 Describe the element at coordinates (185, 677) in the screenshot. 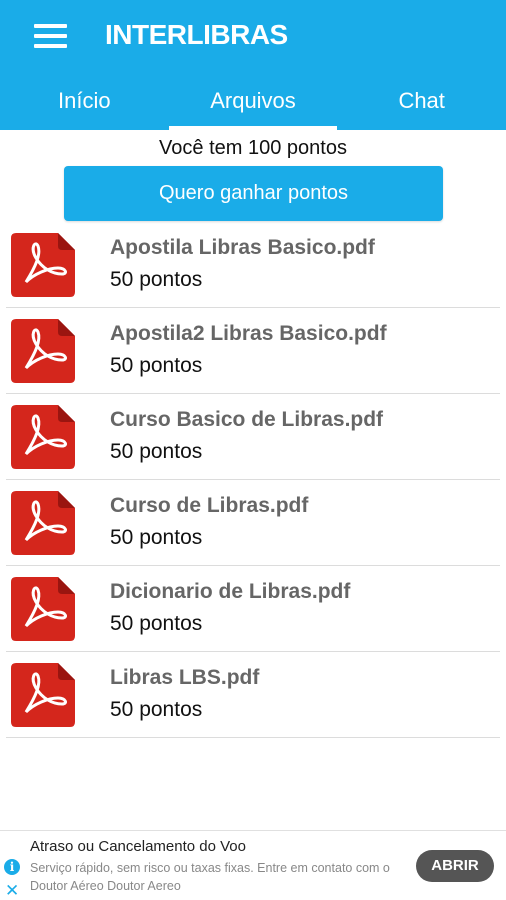

I see `file-name: Libras LBS.pdf` at that location.